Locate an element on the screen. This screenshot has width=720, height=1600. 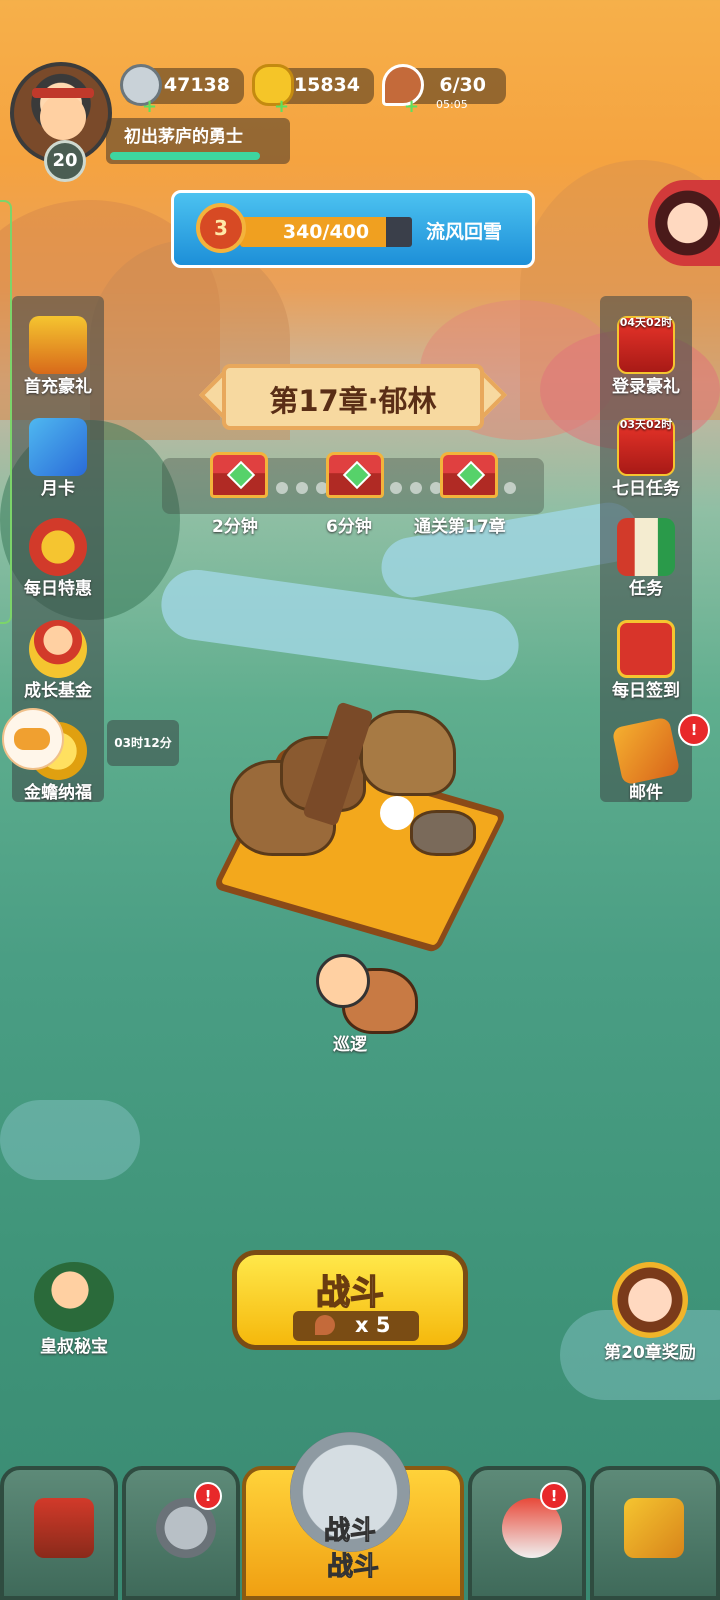
formation-alert-badge: ! is located at coordinates (554, 1496).